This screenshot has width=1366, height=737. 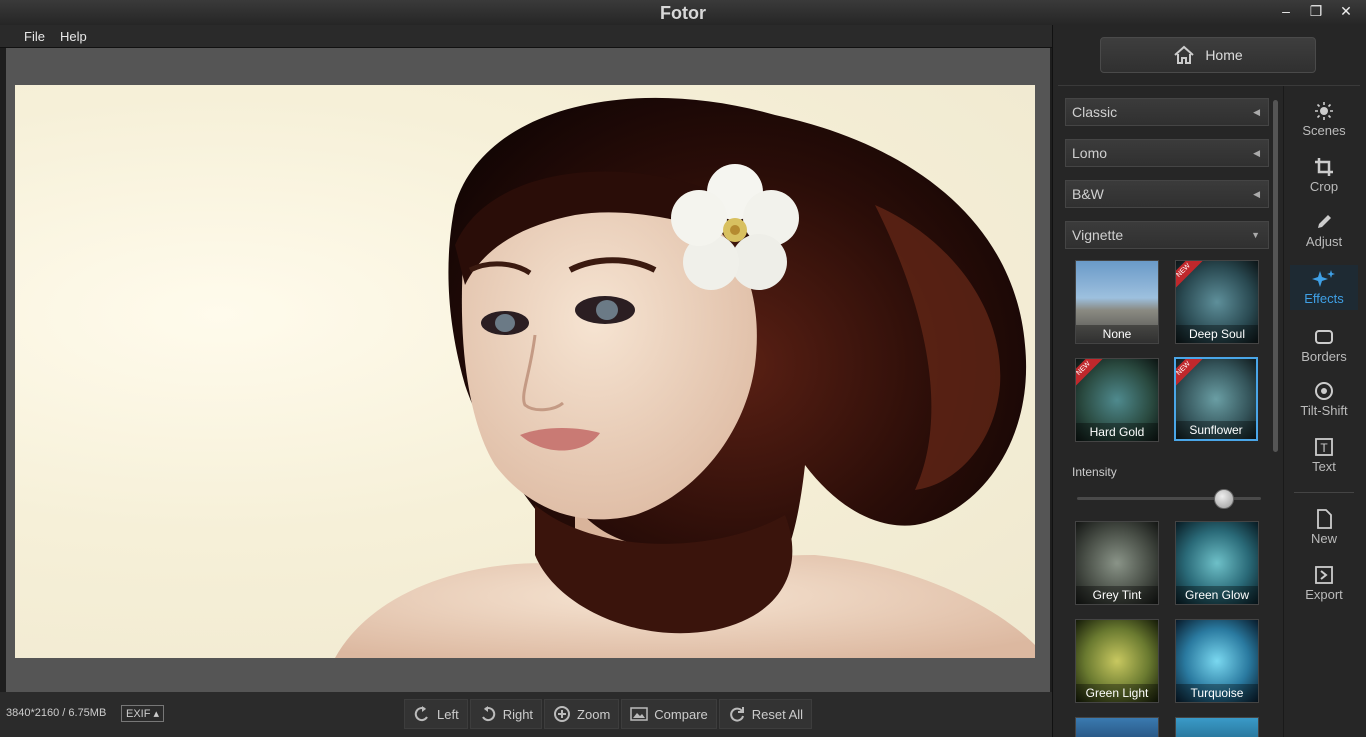 I want to click on text-icon: T, so click(x=1324, y=447).